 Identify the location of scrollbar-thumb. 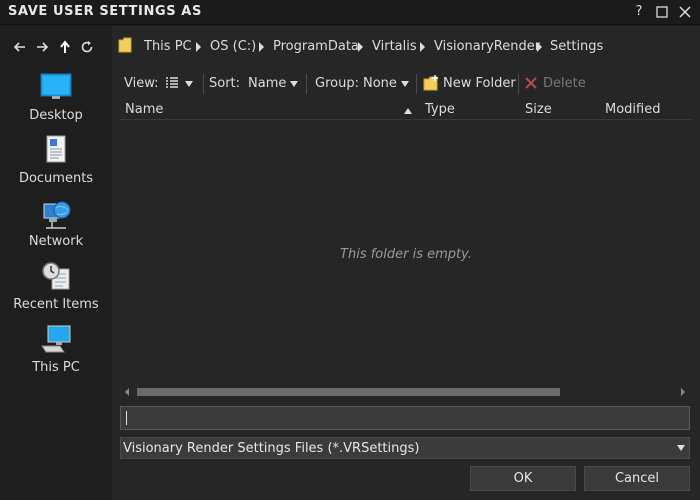
(348, 392).